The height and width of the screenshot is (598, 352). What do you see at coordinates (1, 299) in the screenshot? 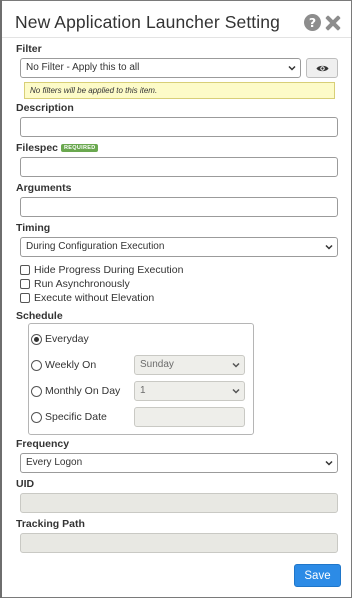
I see `window-edge` at bounding box center [1, 299].